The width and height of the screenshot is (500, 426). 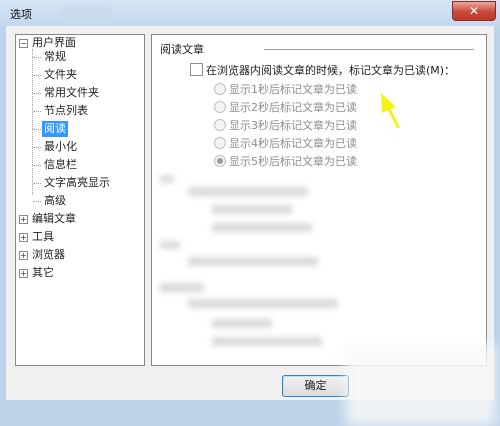 I want to click on tree-item-favorite-folders: 常用文件夹, so click(x=71, y=93).